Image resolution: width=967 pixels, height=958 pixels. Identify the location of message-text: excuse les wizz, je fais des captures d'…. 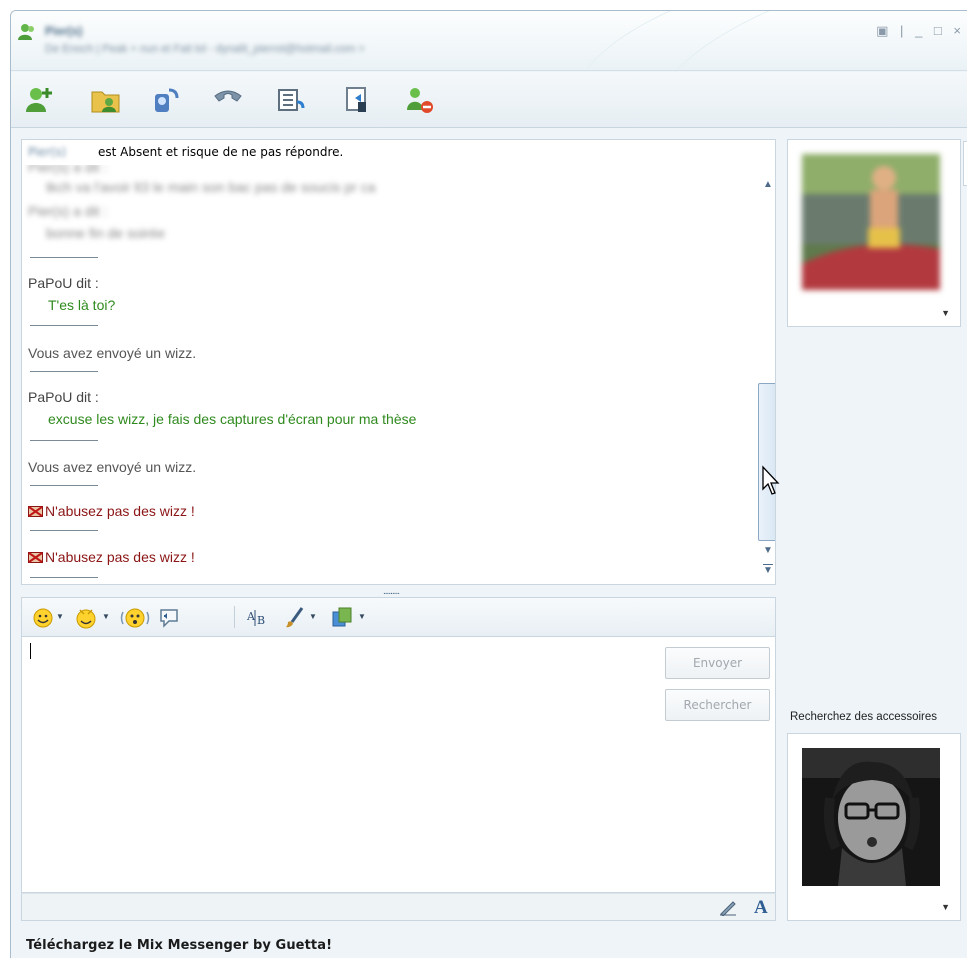
(232, 419).